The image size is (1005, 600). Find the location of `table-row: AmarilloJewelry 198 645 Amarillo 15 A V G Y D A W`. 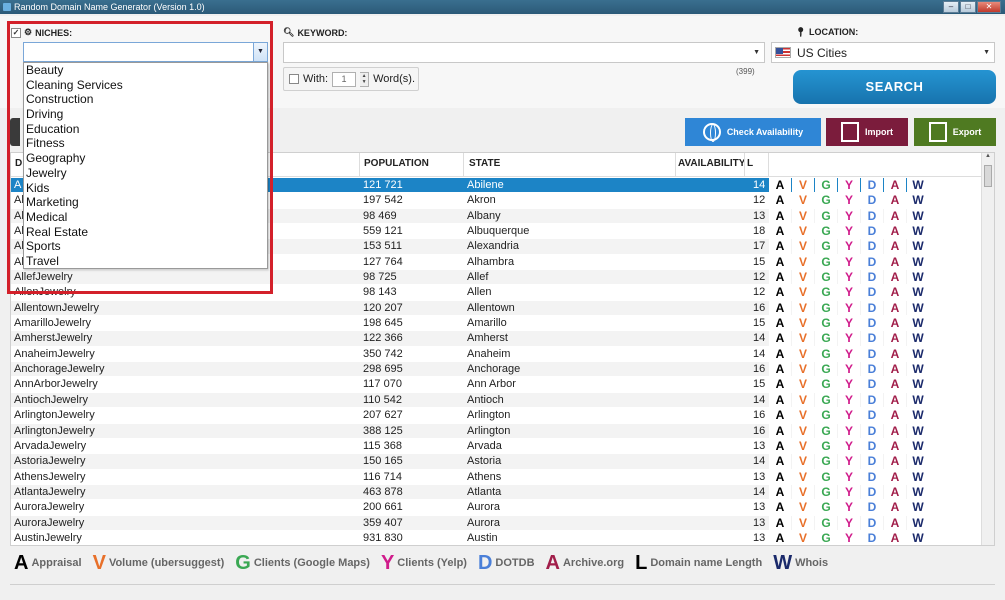

table-row: AmarilloJewelry 198 645 Amarillo 15 A V G Y D A W is located at coordinates (470, 324).